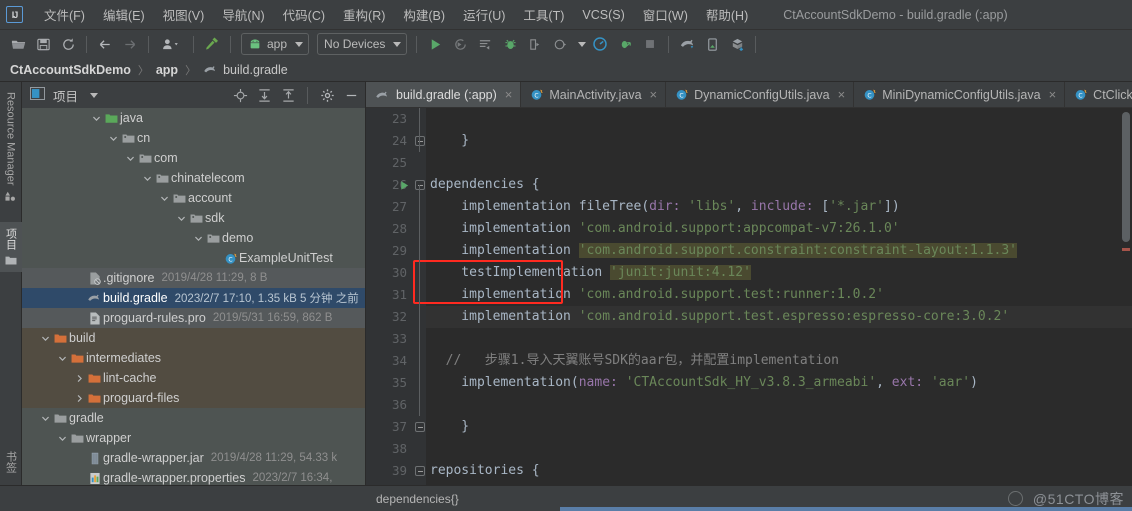  Describe the element at coordinates (510, 44) in the screenshot. I see `debug-icon` at that location.